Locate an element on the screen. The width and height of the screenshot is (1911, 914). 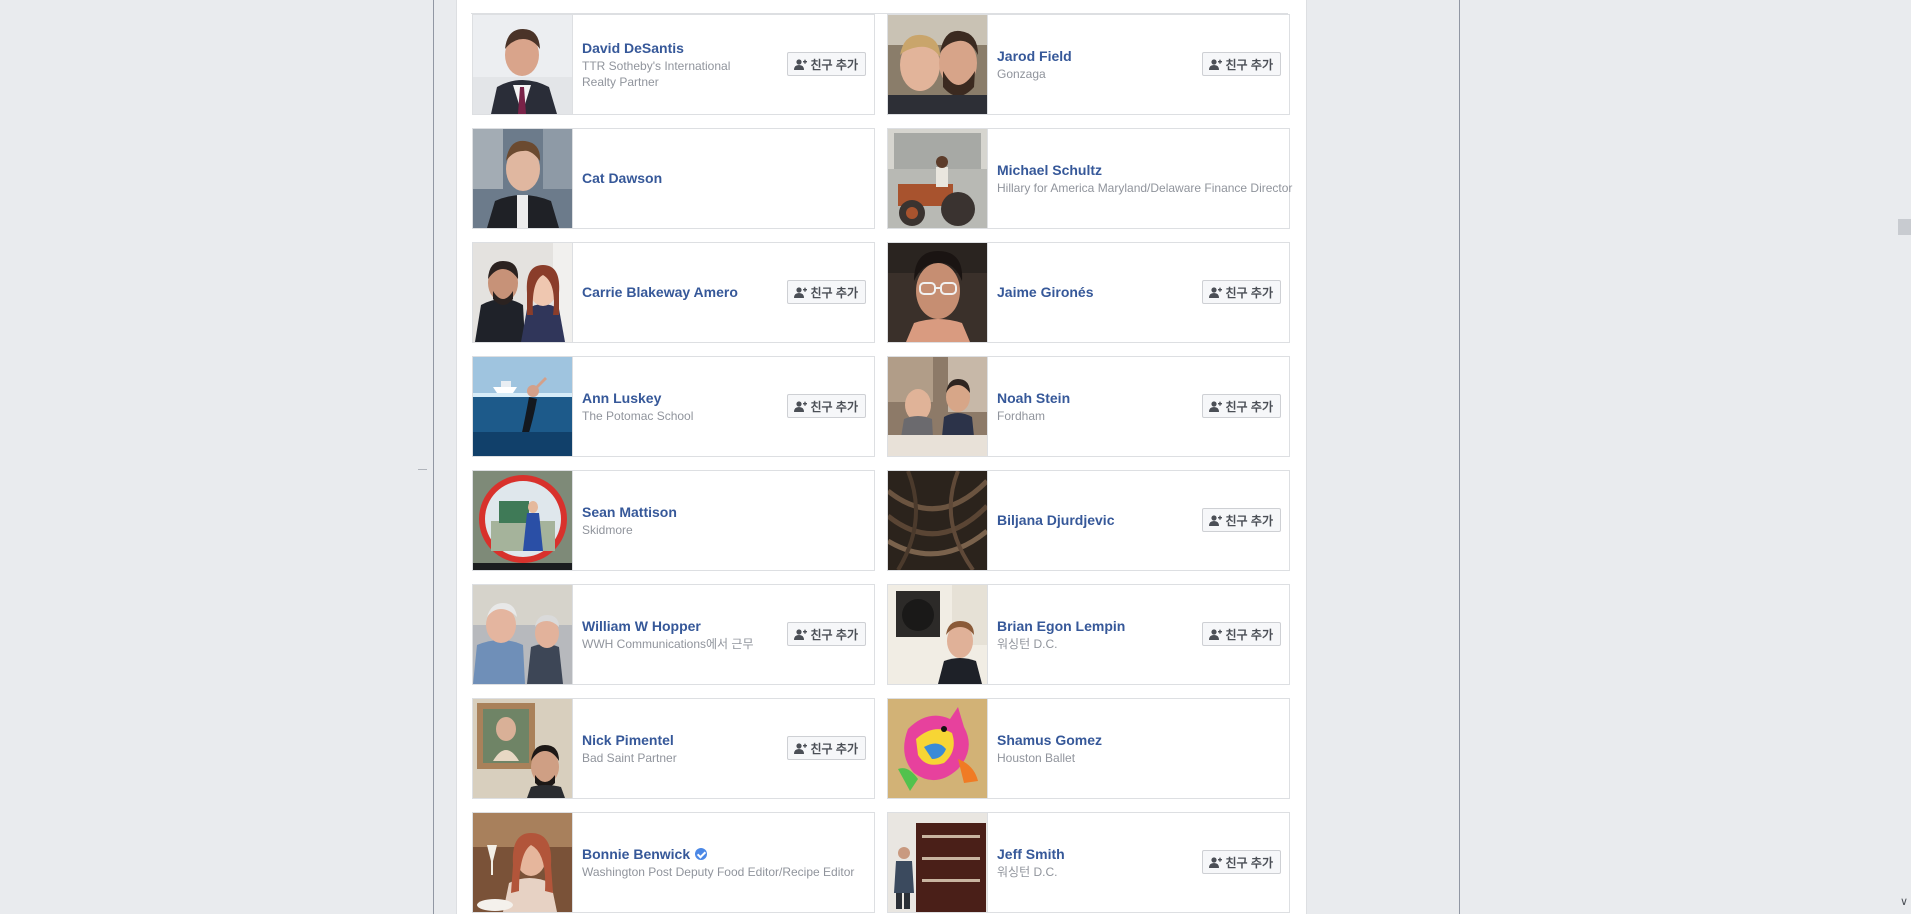
friend-subtitle: Houston Ballet is located at coordinates (1036, 757).